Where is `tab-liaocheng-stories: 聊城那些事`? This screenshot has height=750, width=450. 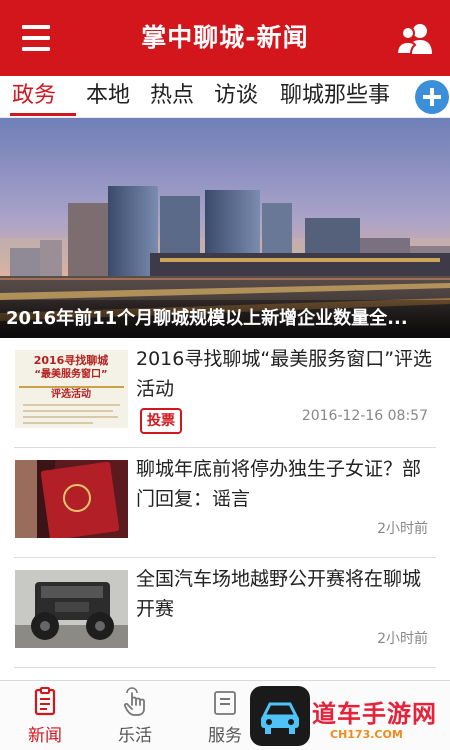 tab-liaocheng-stories: 聊城那些事 is located at coordinates (335, 96).